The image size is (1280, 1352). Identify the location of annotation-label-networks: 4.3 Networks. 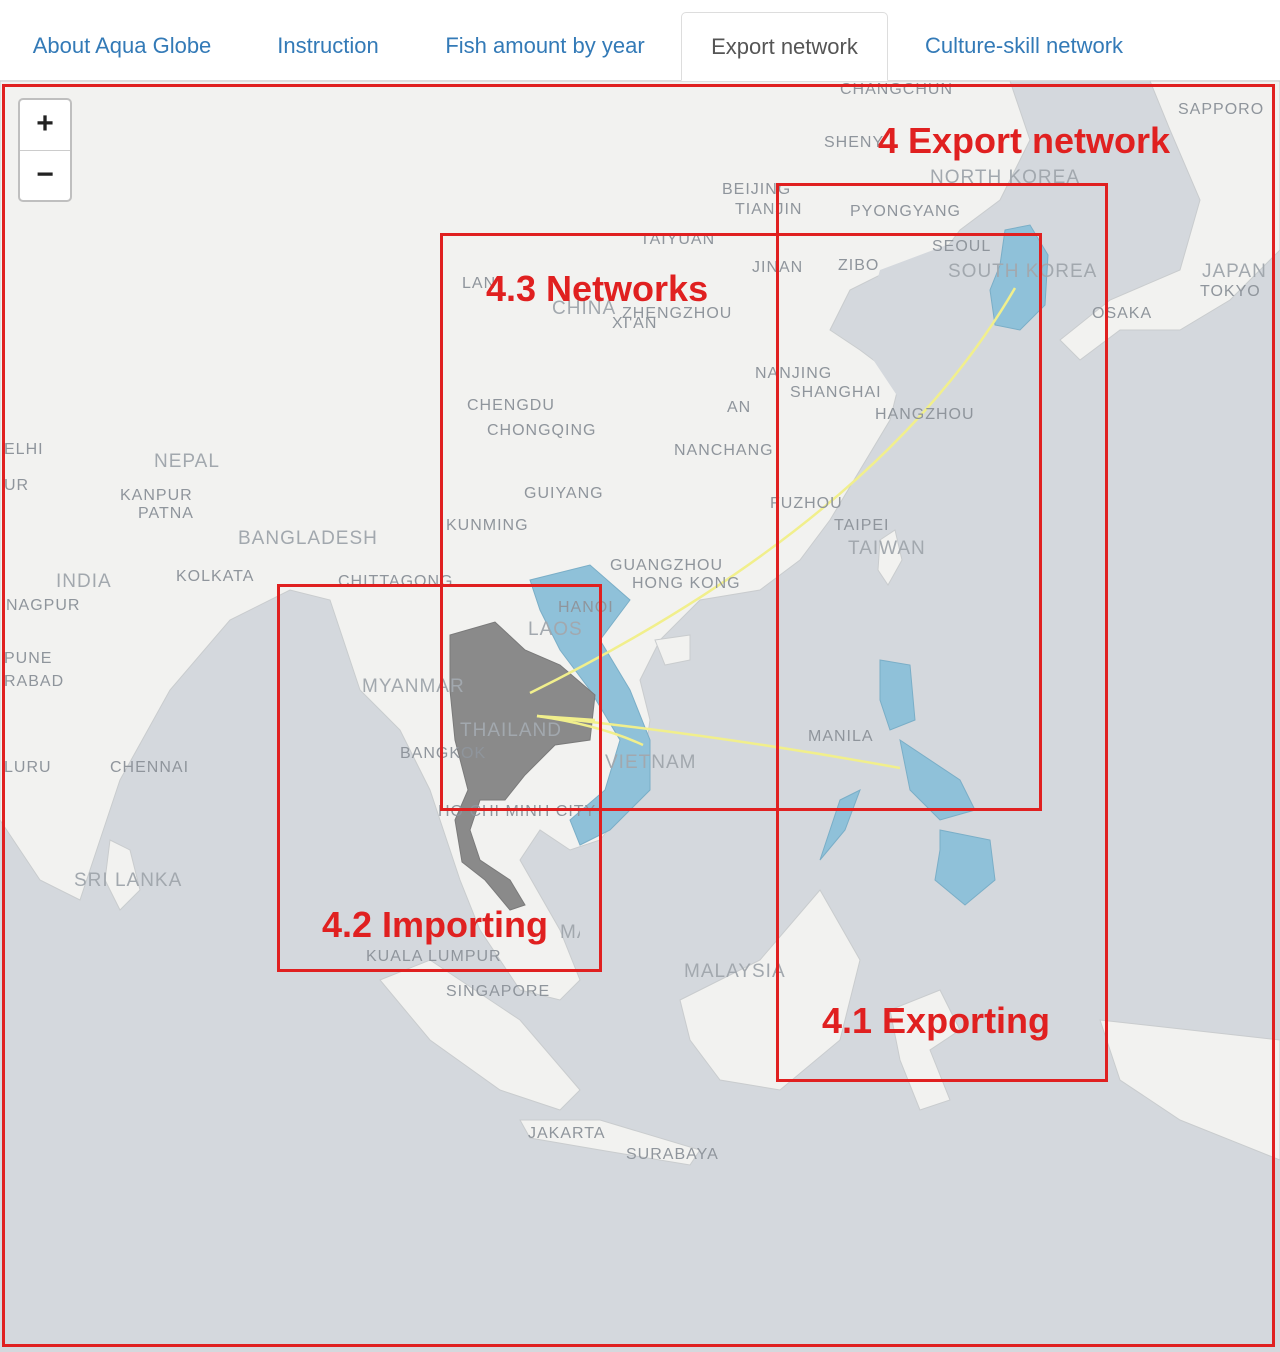
(597, 288).